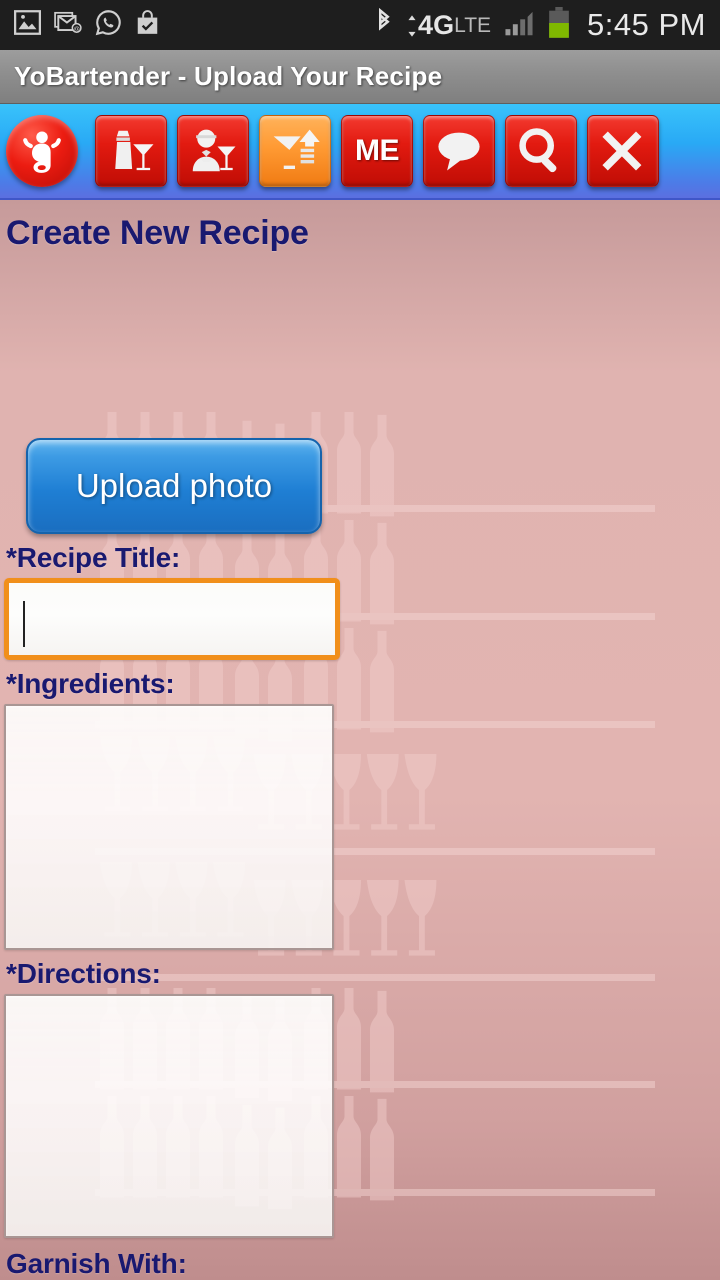  What do you see at coordinates (42, 151) in the screenshot?
I see `yobartender-logo` at bounding box center [42, 151].